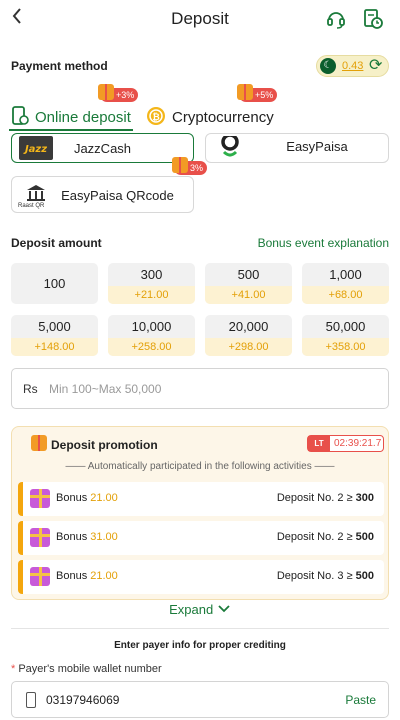 The image size is (400, 720). I want to click on method-jazzcash: Jazz JazzCash, so click(102, 148).